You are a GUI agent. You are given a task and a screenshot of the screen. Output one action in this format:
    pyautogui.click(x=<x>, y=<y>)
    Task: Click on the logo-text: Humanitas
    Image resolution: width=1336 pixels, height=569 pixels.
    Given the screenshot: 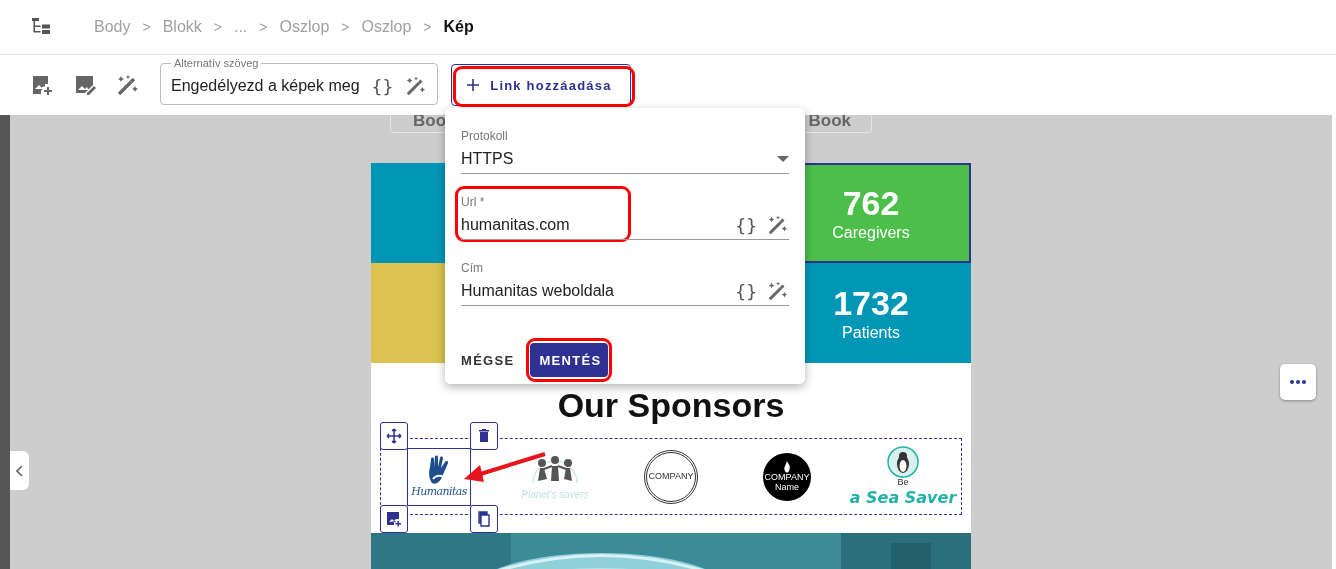 What is the action you would take?
    pyautogui.click(x=439, y=491)
    